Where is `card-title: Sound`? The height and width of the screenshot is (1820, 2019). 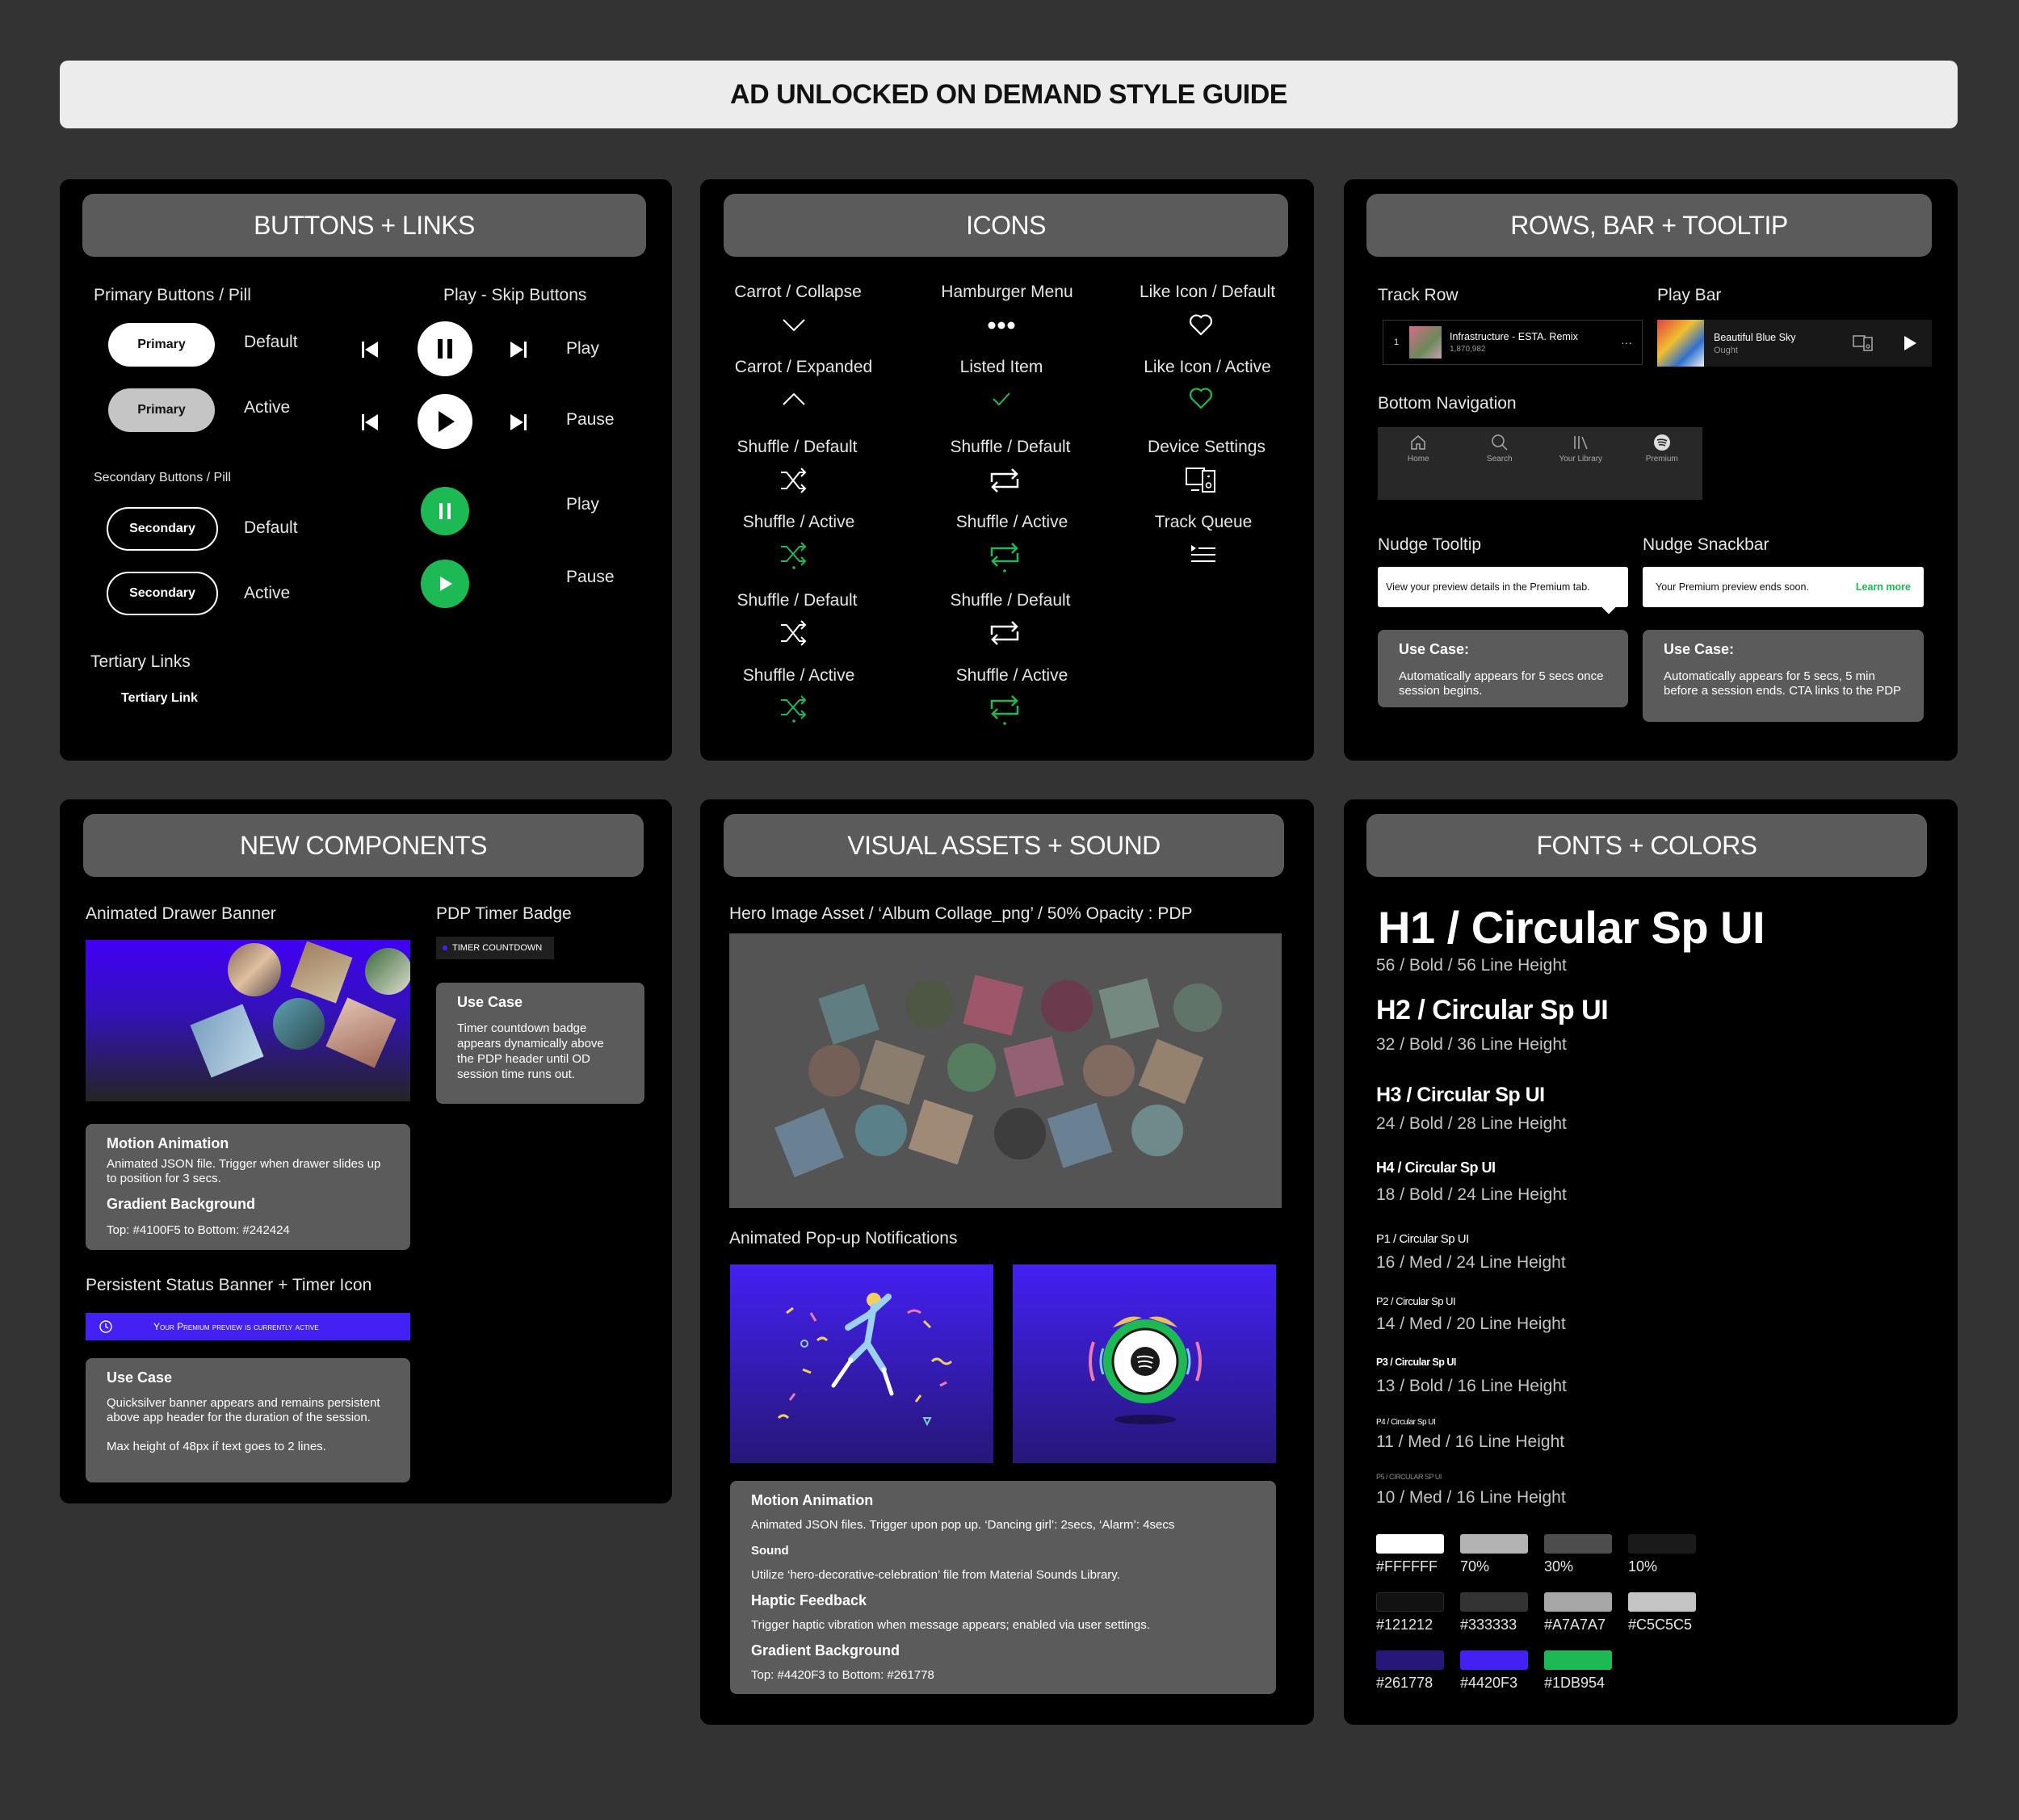
card-title: Sound is located at coordinates (770, 1551).